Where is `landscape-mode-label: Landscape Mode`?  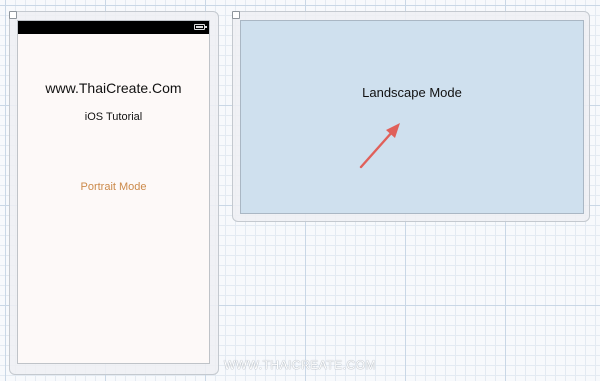 landscape-mode-label: Landscape Mode is located at coordinates (412, 92).